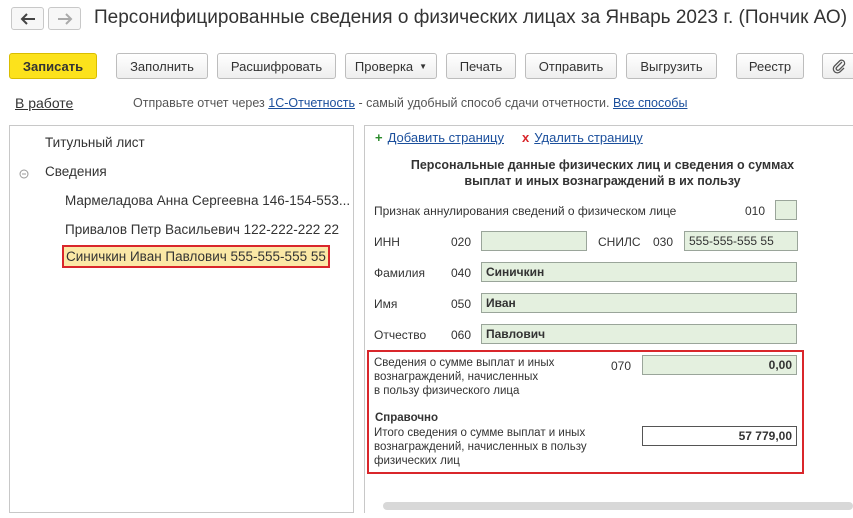 The image size is (853, 518). Describe the element at coordinates (447, 391) in the screenshot. I see `payments-label-line3: в пользу физического лица` at that location.